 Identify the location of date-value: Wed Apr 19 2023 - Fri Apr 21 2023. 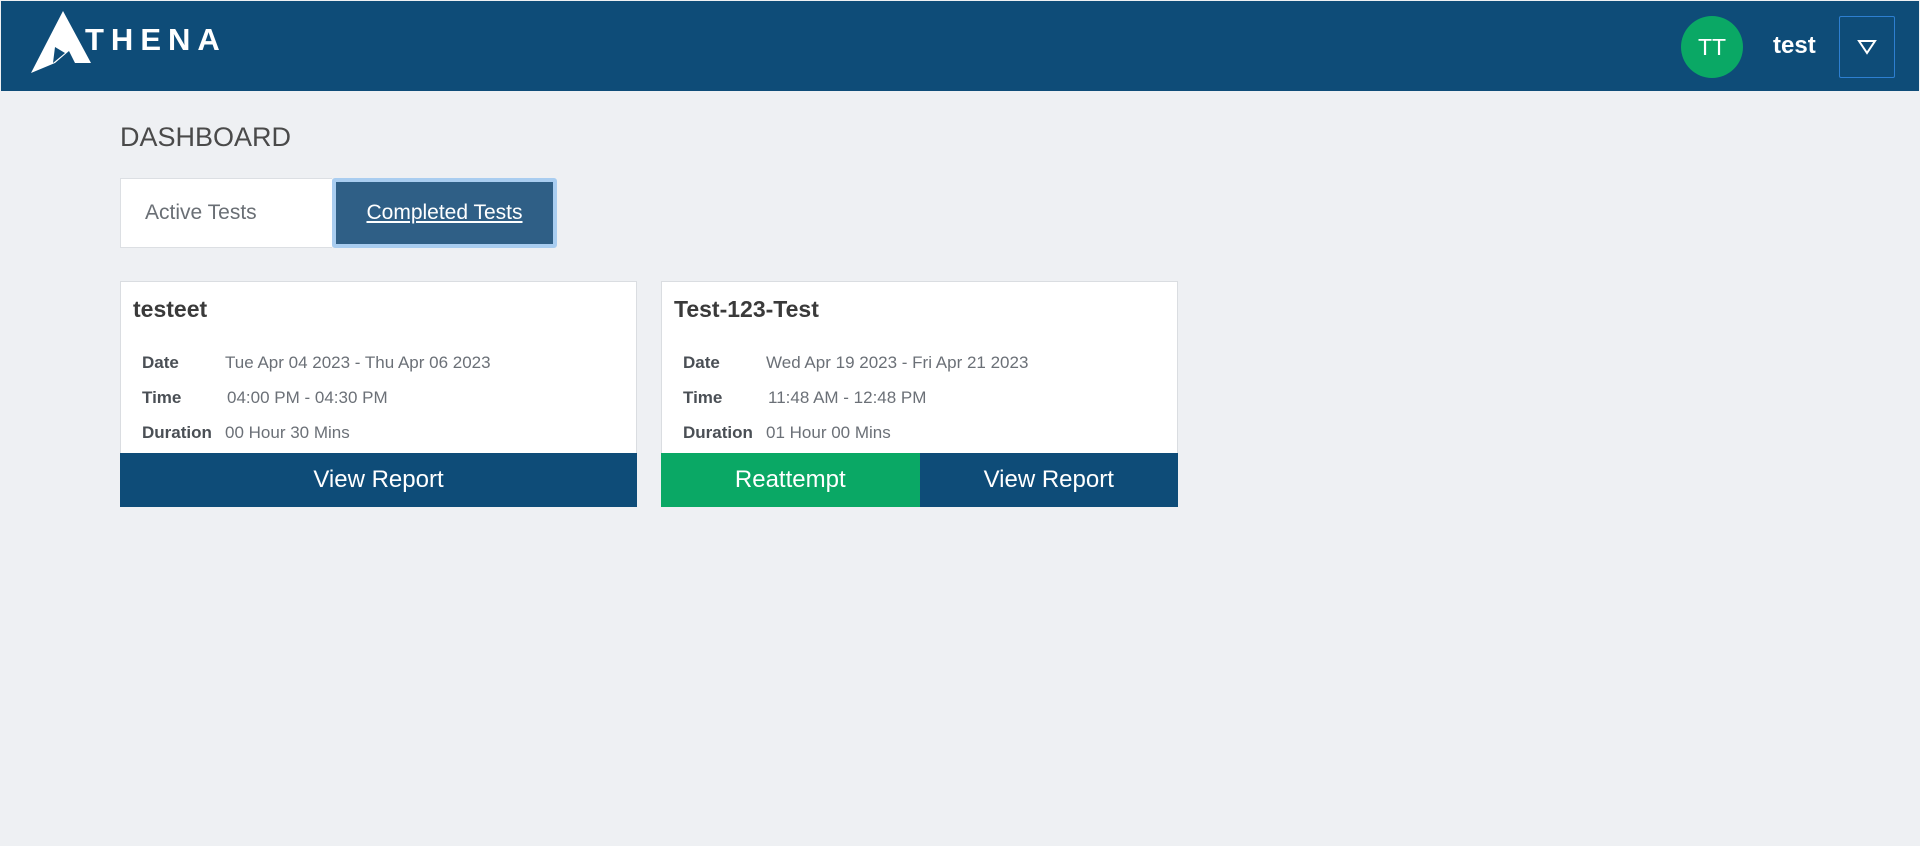
(897, 362).